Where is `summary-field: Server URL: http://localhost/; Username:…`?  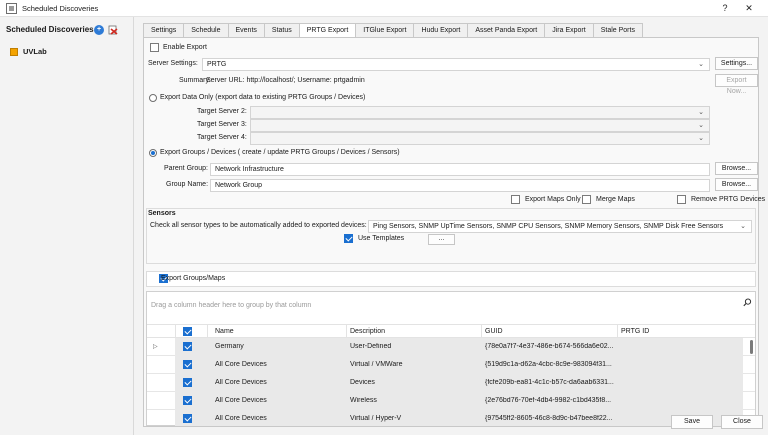 summary-field: Server URL: http://localhost/; Username:… is located at coordinates (456, 81).